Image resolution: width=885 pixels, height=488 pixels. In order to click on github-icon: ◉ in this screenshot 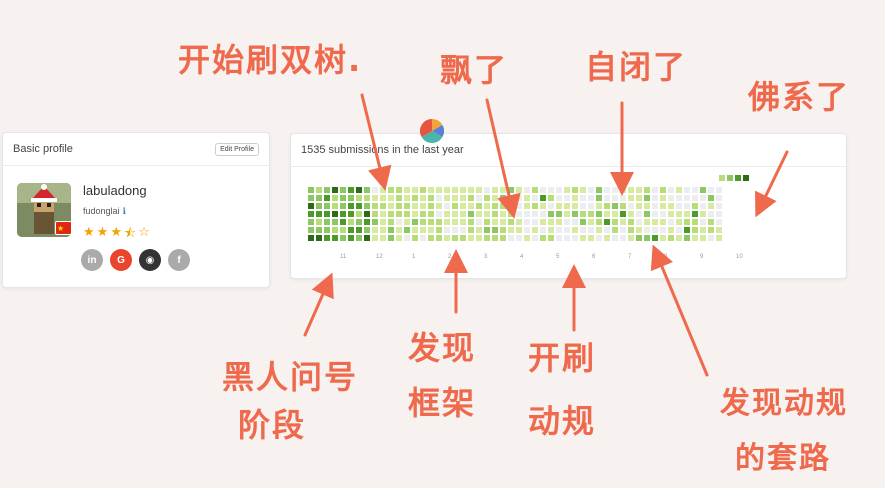, I will do `click(150, 260)`.